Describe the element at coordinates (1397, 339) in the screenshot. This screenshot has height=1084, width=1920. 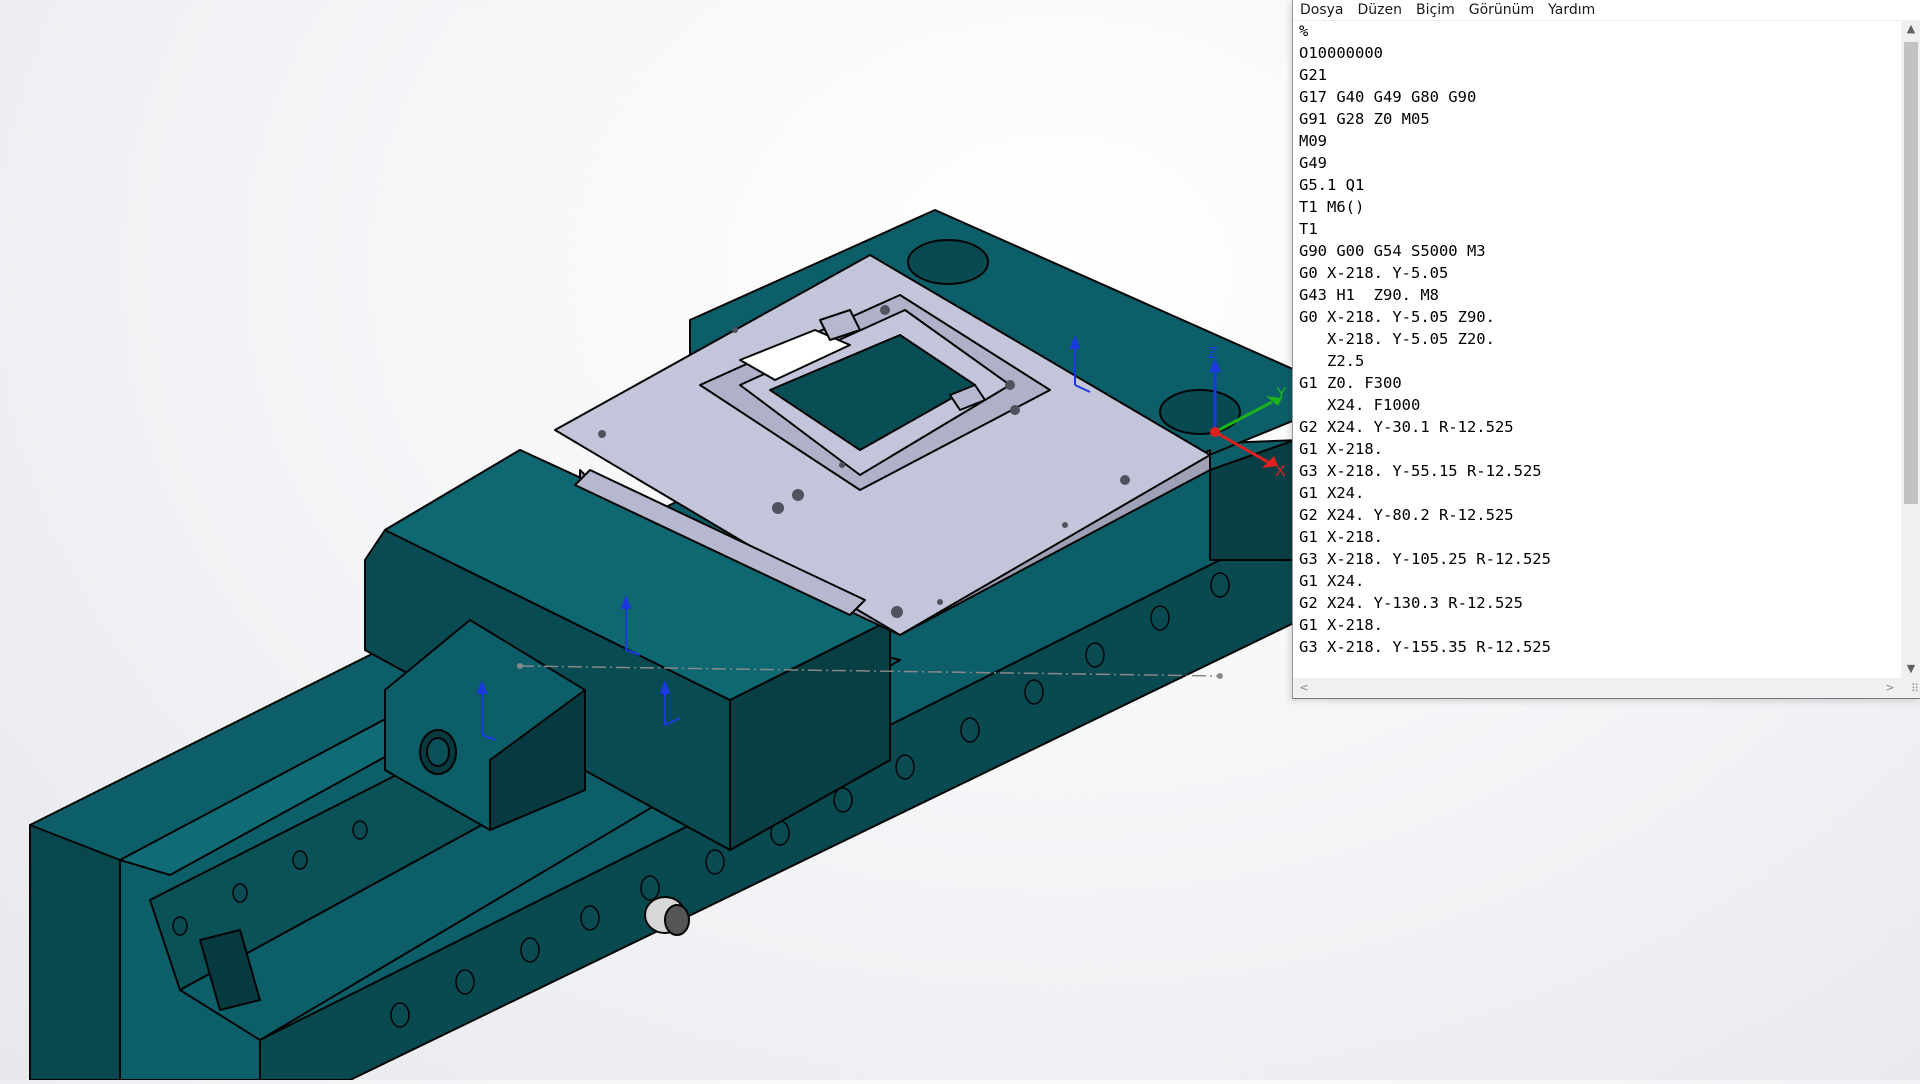
I see `code-line: X-218. Y-5.05 Z20.` at that location.